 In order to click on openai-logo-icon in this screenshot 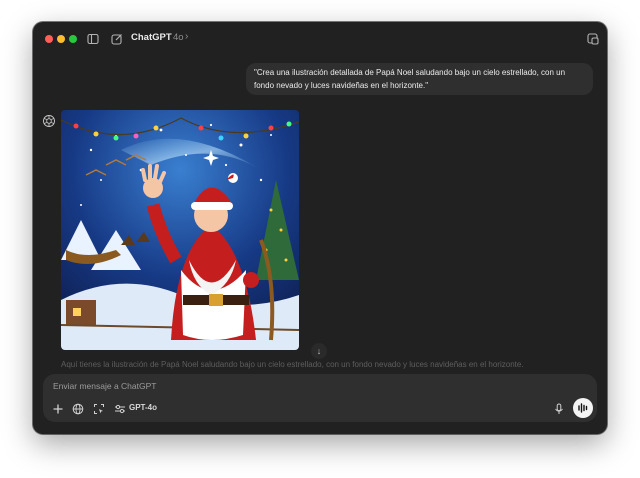, I will do `click(49, 121)`.